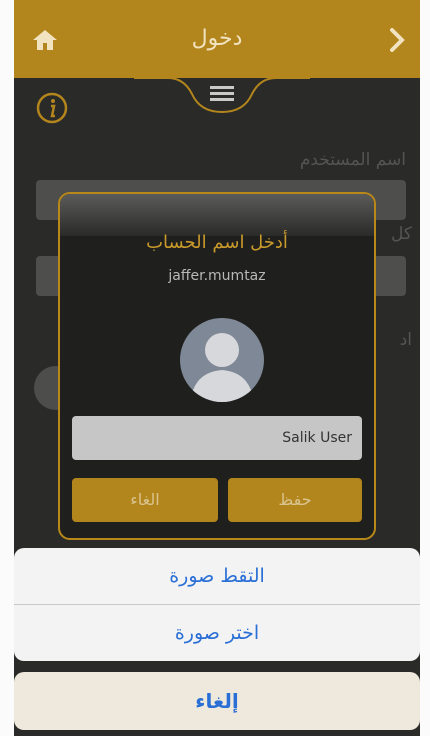 The height and width of the screenshot is (736, 430). Describe the element at coordinates (405, 340) in the screenshot. I see `hint-label: اد` at that location.